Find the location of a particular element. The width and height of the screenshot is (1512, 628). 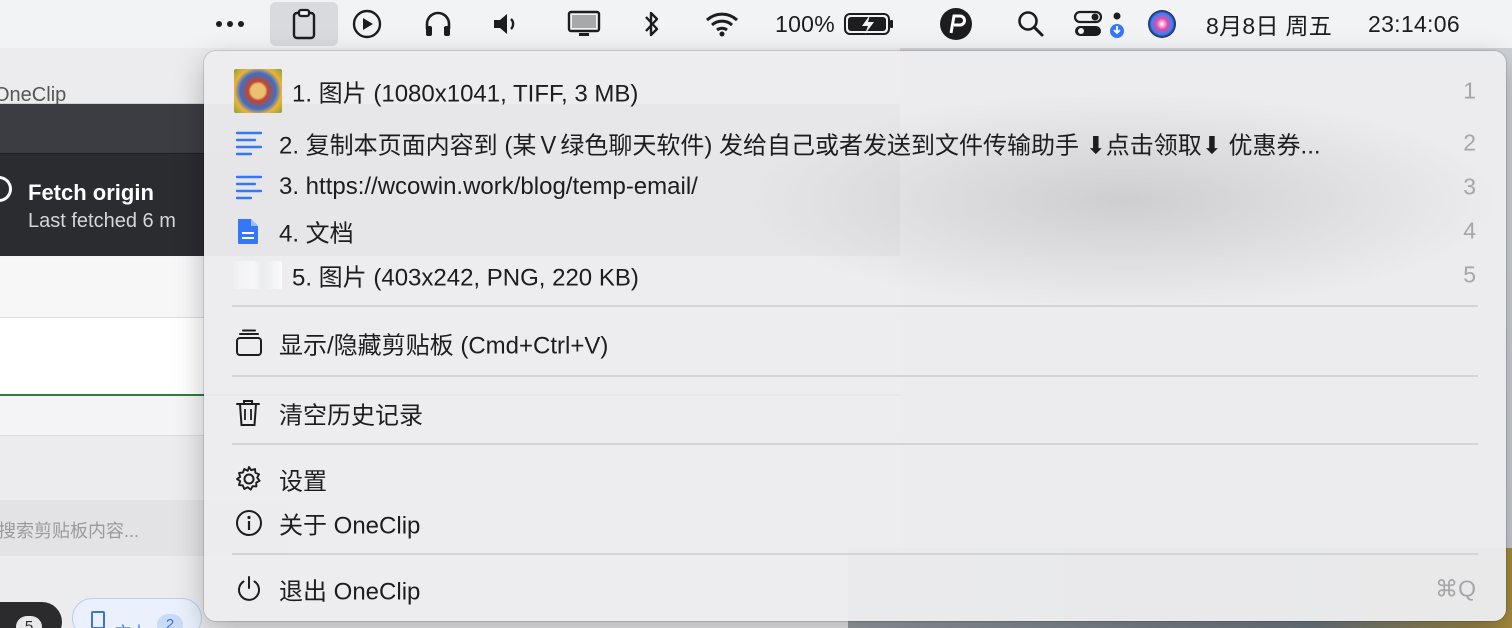

history-item: 5. 图片 (403x242, PNG, 220 KB) 5 is located at coordinates (855, 275).